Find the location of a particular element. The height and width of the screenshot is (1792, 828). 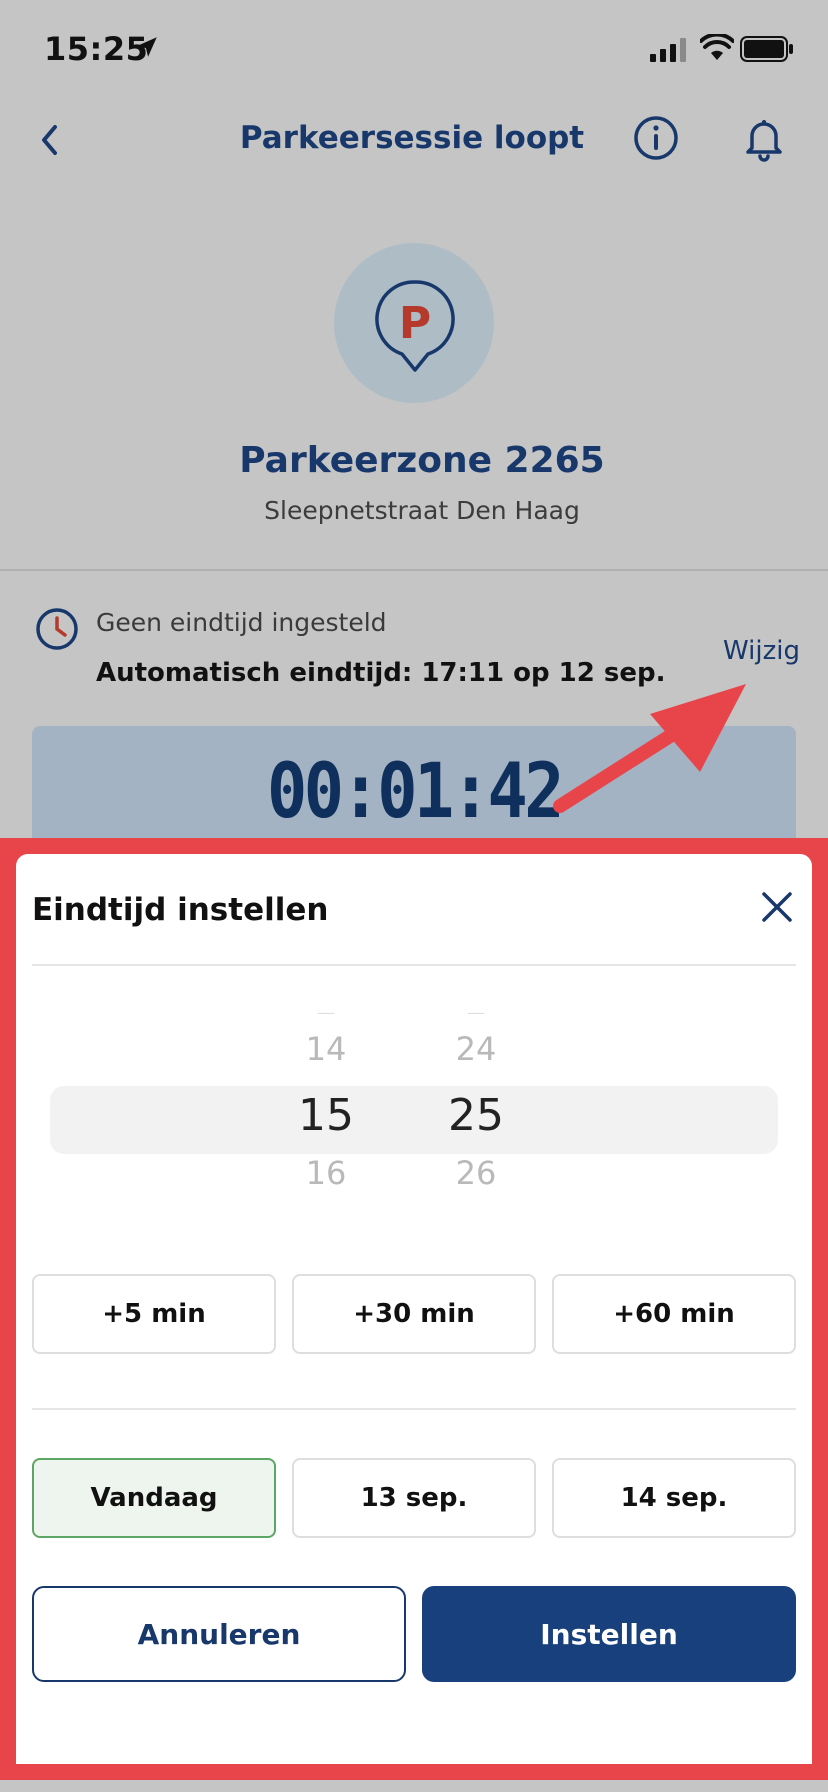

location-arrow-icon is located at coordinates (147, 49).